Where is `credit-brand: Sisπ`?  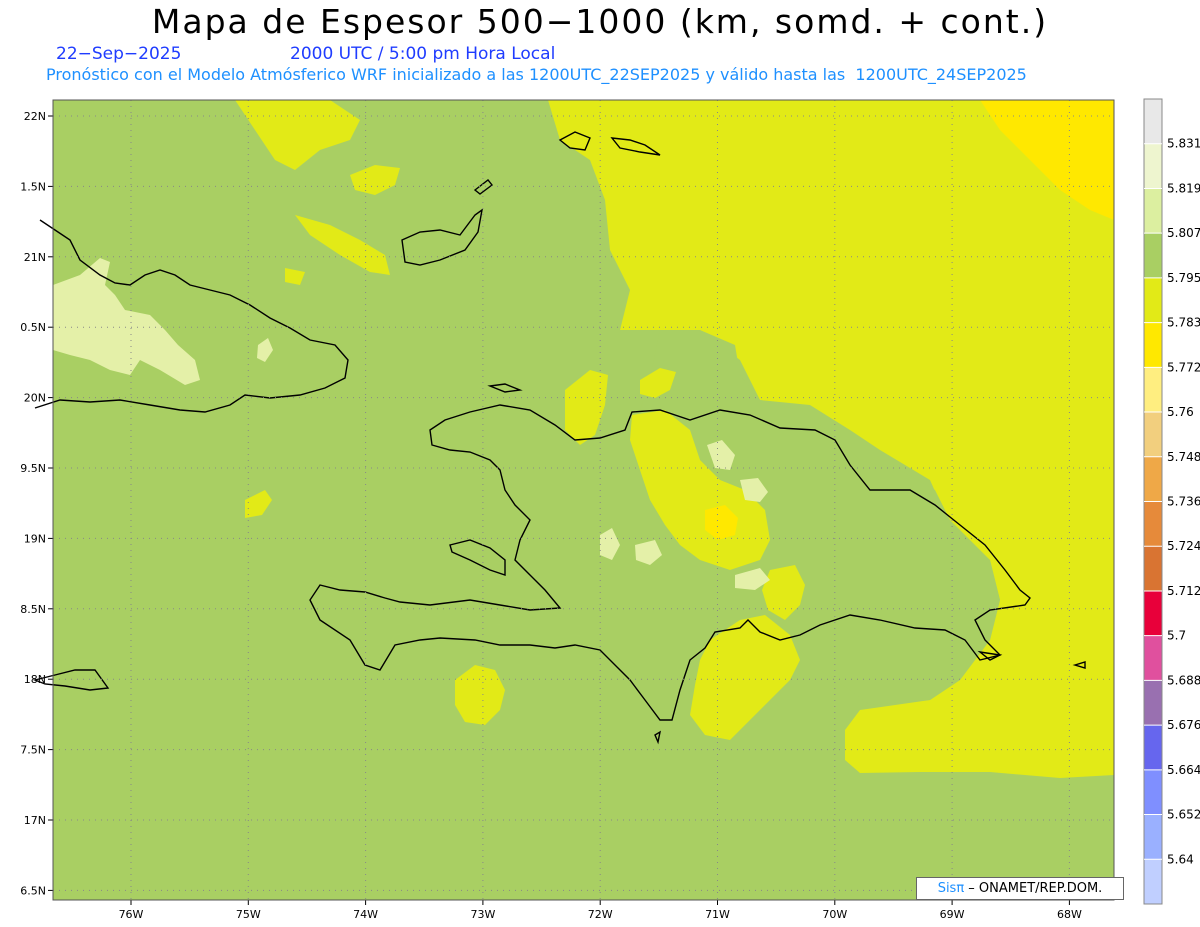 credit-brand: Sisπ is located at coordinates (951, 888).